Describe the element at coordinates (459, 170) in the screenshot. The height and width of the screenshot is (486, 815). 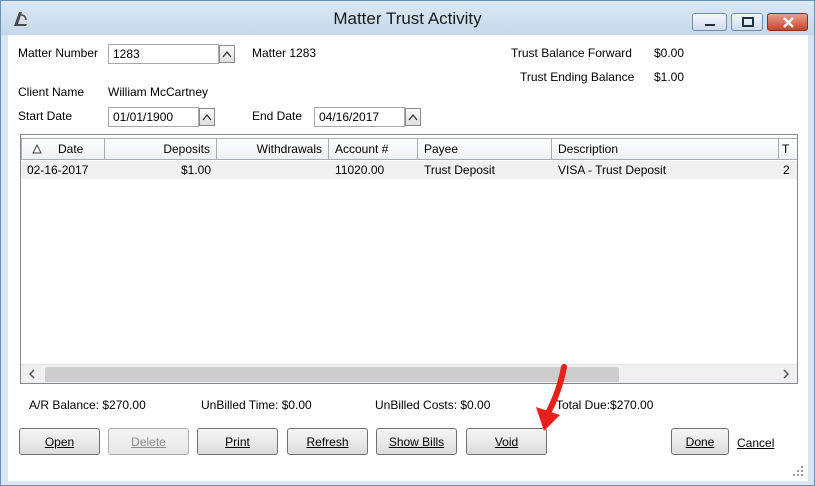
I see `cell-payee: Trust Deposit` at that location.